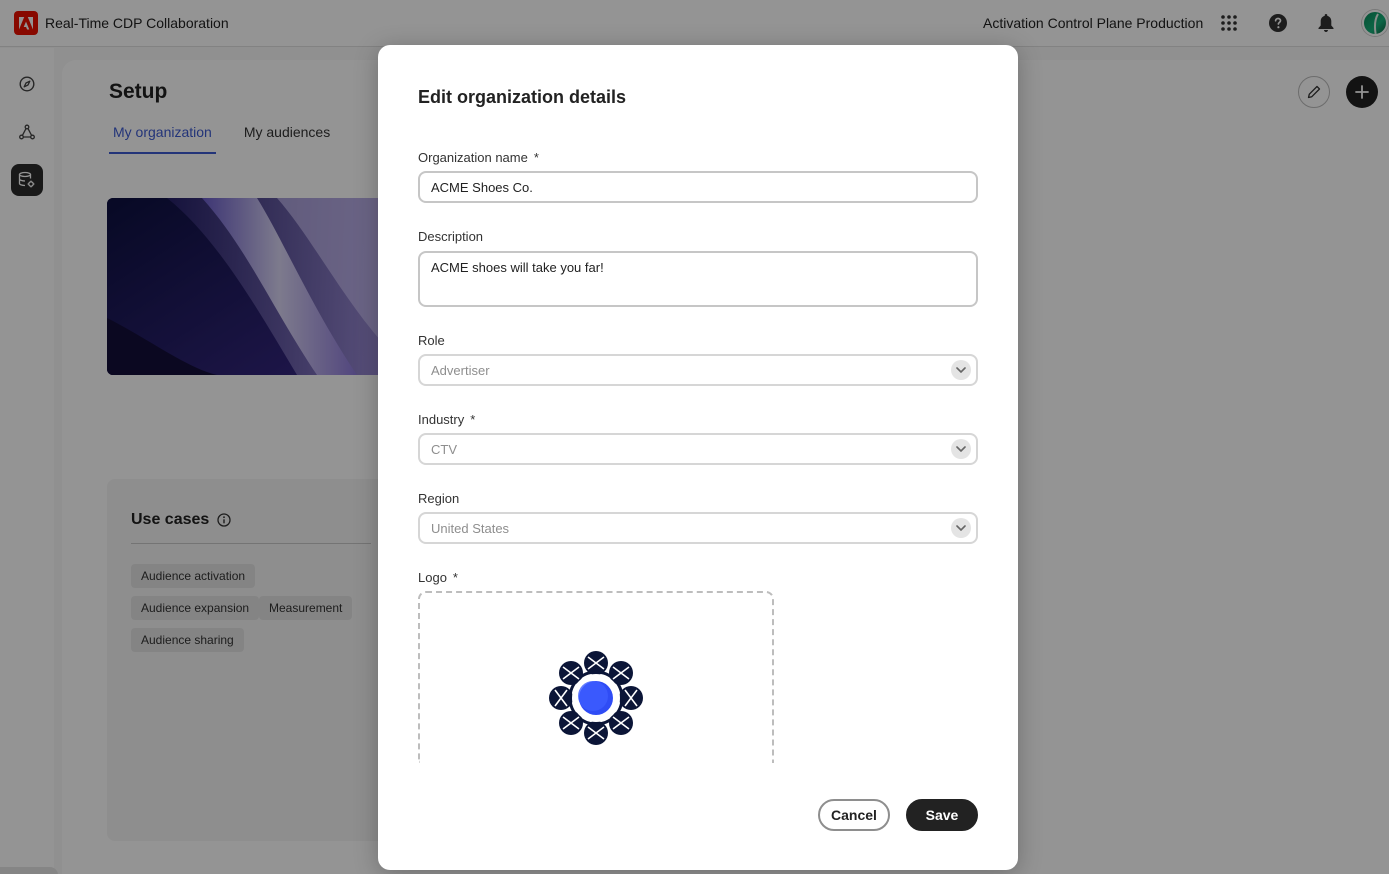 The height and width of the screenshot is (874, 1389). Describe the element at coordinates (854, 815) in the screenshot. I see `cancel-button: Cancel` at that location.